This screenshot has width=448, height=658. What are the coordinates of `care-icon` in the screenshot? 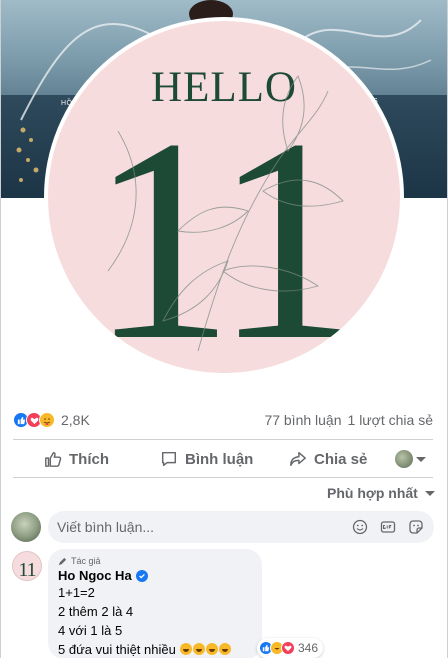 It's located at (47, 420).